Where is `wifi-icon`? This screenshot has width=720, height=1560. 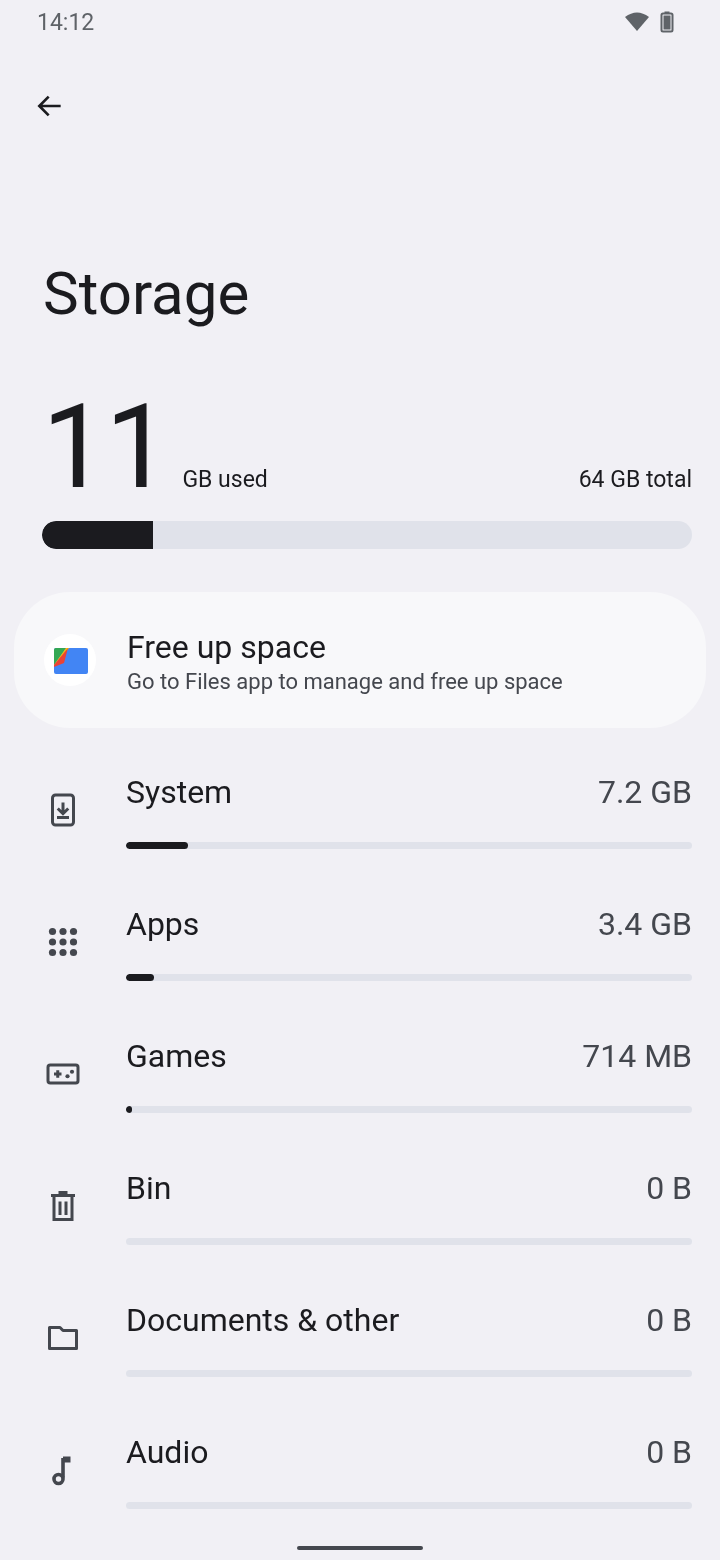 wifi-icon is located at coordinates (637, 22).